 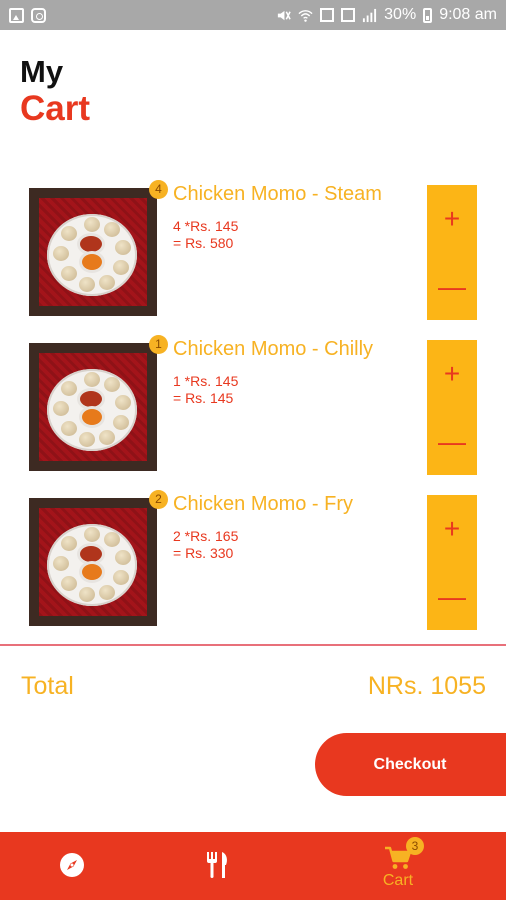 I want to click on signal-icon, so click(x=370, y=15).